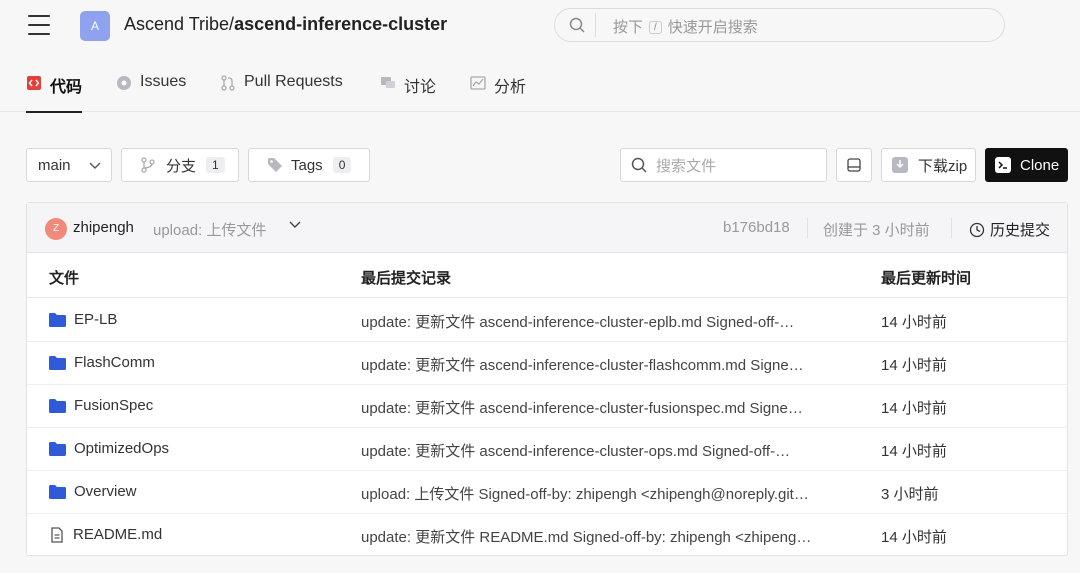 This screenshot has height=573, width=1080. I want to click on branch-select: main, so click(69, 165).